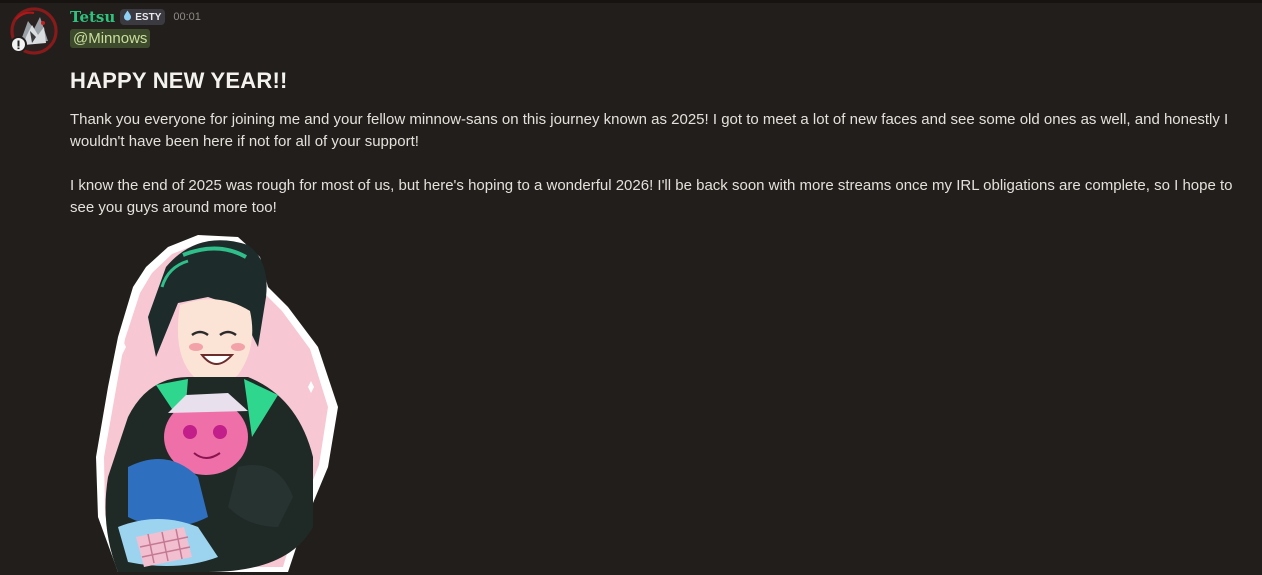  I want to click on role-mention: @Minnows, so click(110, 38).